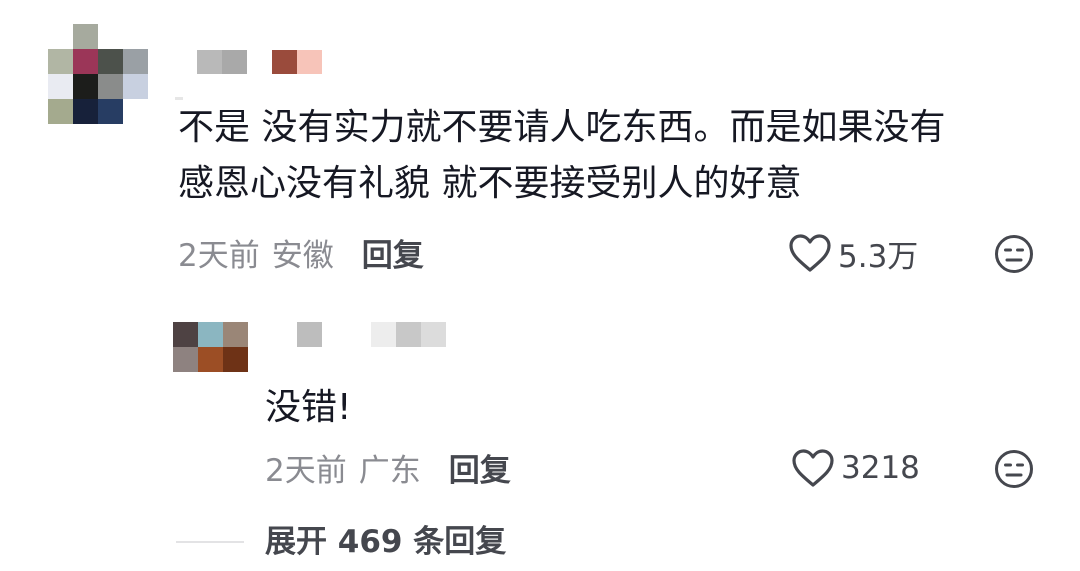 This screenshot has height=571, width=1080. Describe the element at coordinates (878, 256) in the screenshot. I see `like-count: 5.3万` at that location.